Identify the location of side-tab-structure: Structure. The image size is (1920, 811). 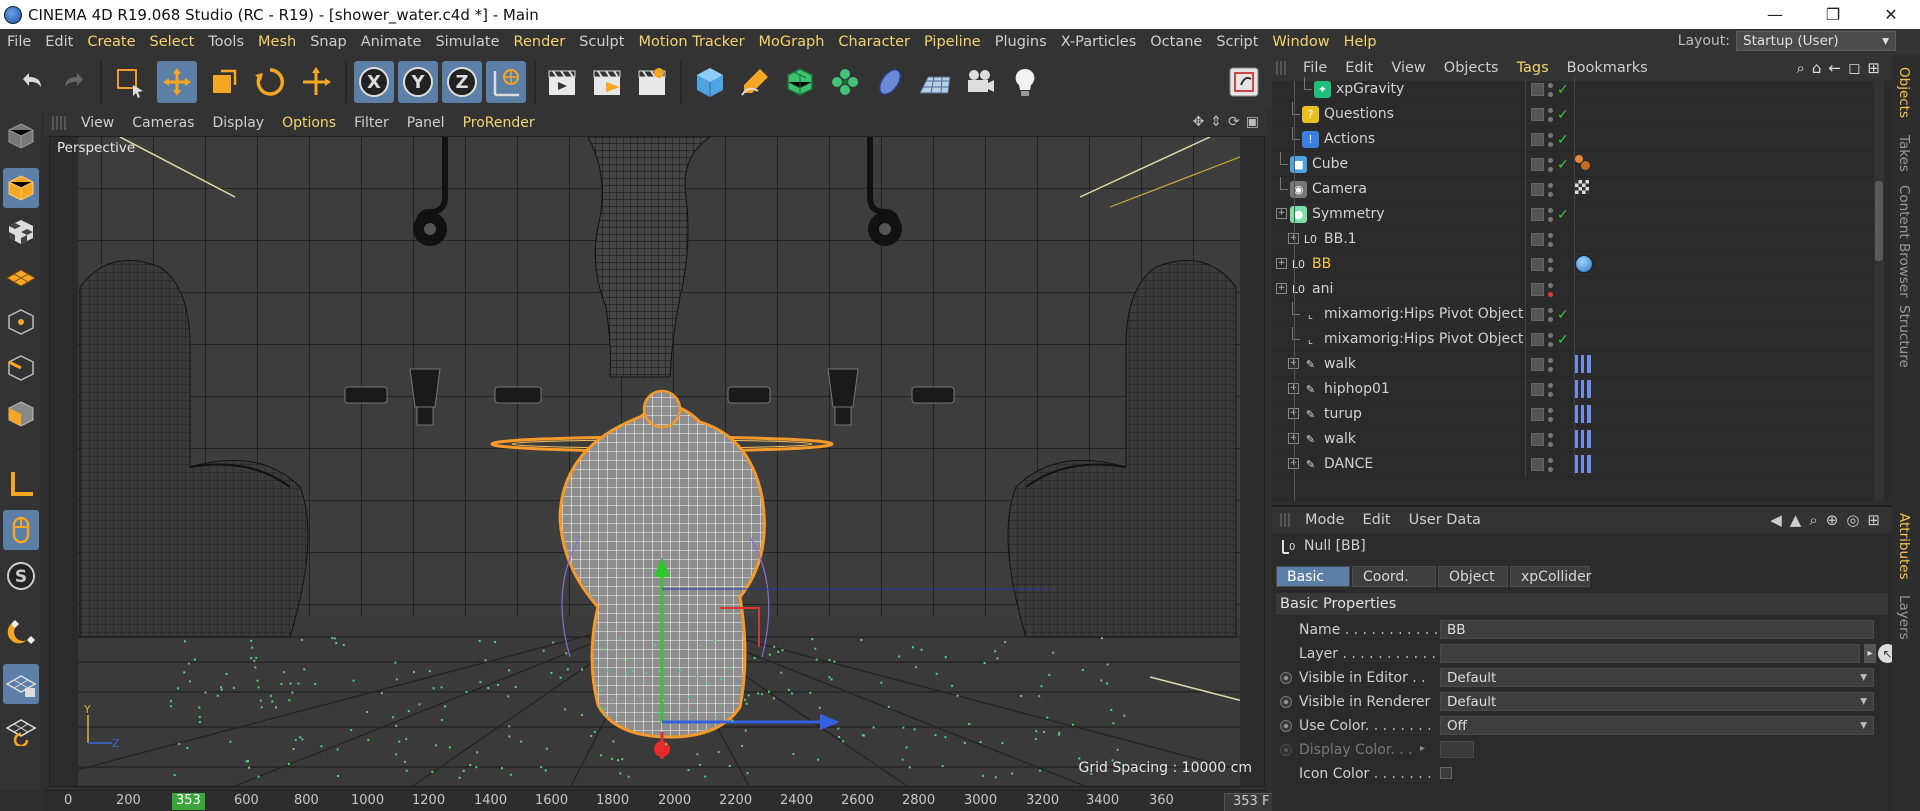
(1904, 336).